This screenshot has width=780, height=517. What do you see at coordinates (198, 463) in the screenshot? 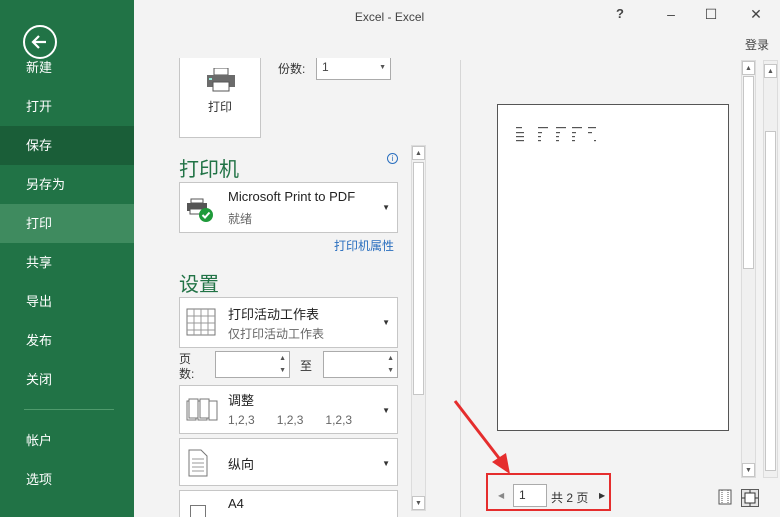
I see `portrait-page-icon` at bounding box center [198, 463].